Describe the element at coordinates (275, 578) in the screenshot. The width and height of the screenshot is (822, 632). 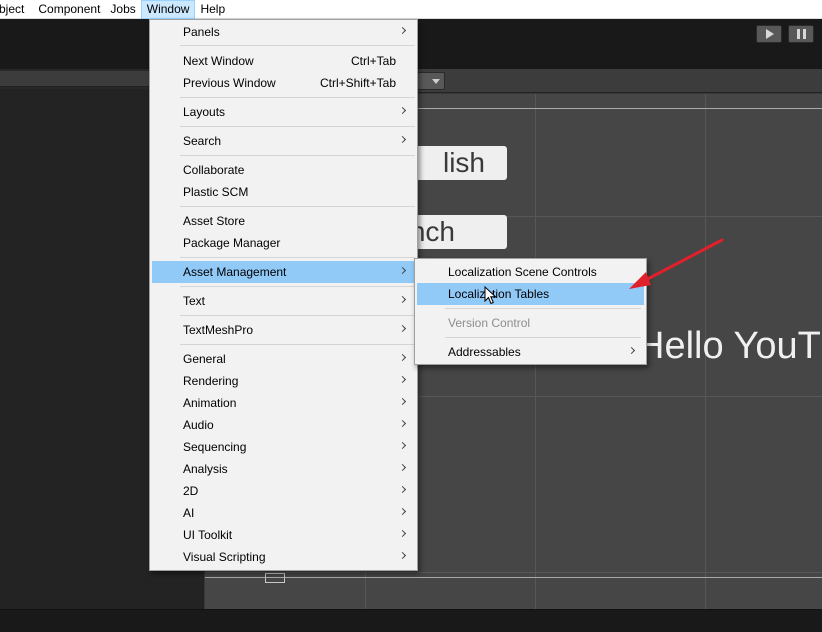
I see `rect-handle` at that location.